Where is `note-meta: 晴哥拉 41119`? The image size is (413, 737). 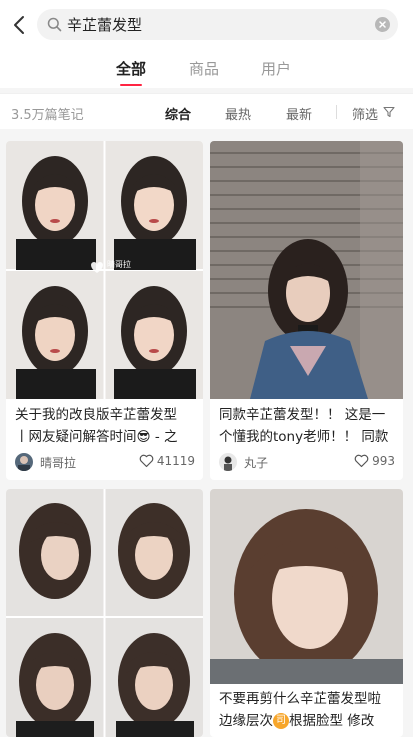 note-meta: 晴哥拉 41119 is located at coordinates (105, 462).